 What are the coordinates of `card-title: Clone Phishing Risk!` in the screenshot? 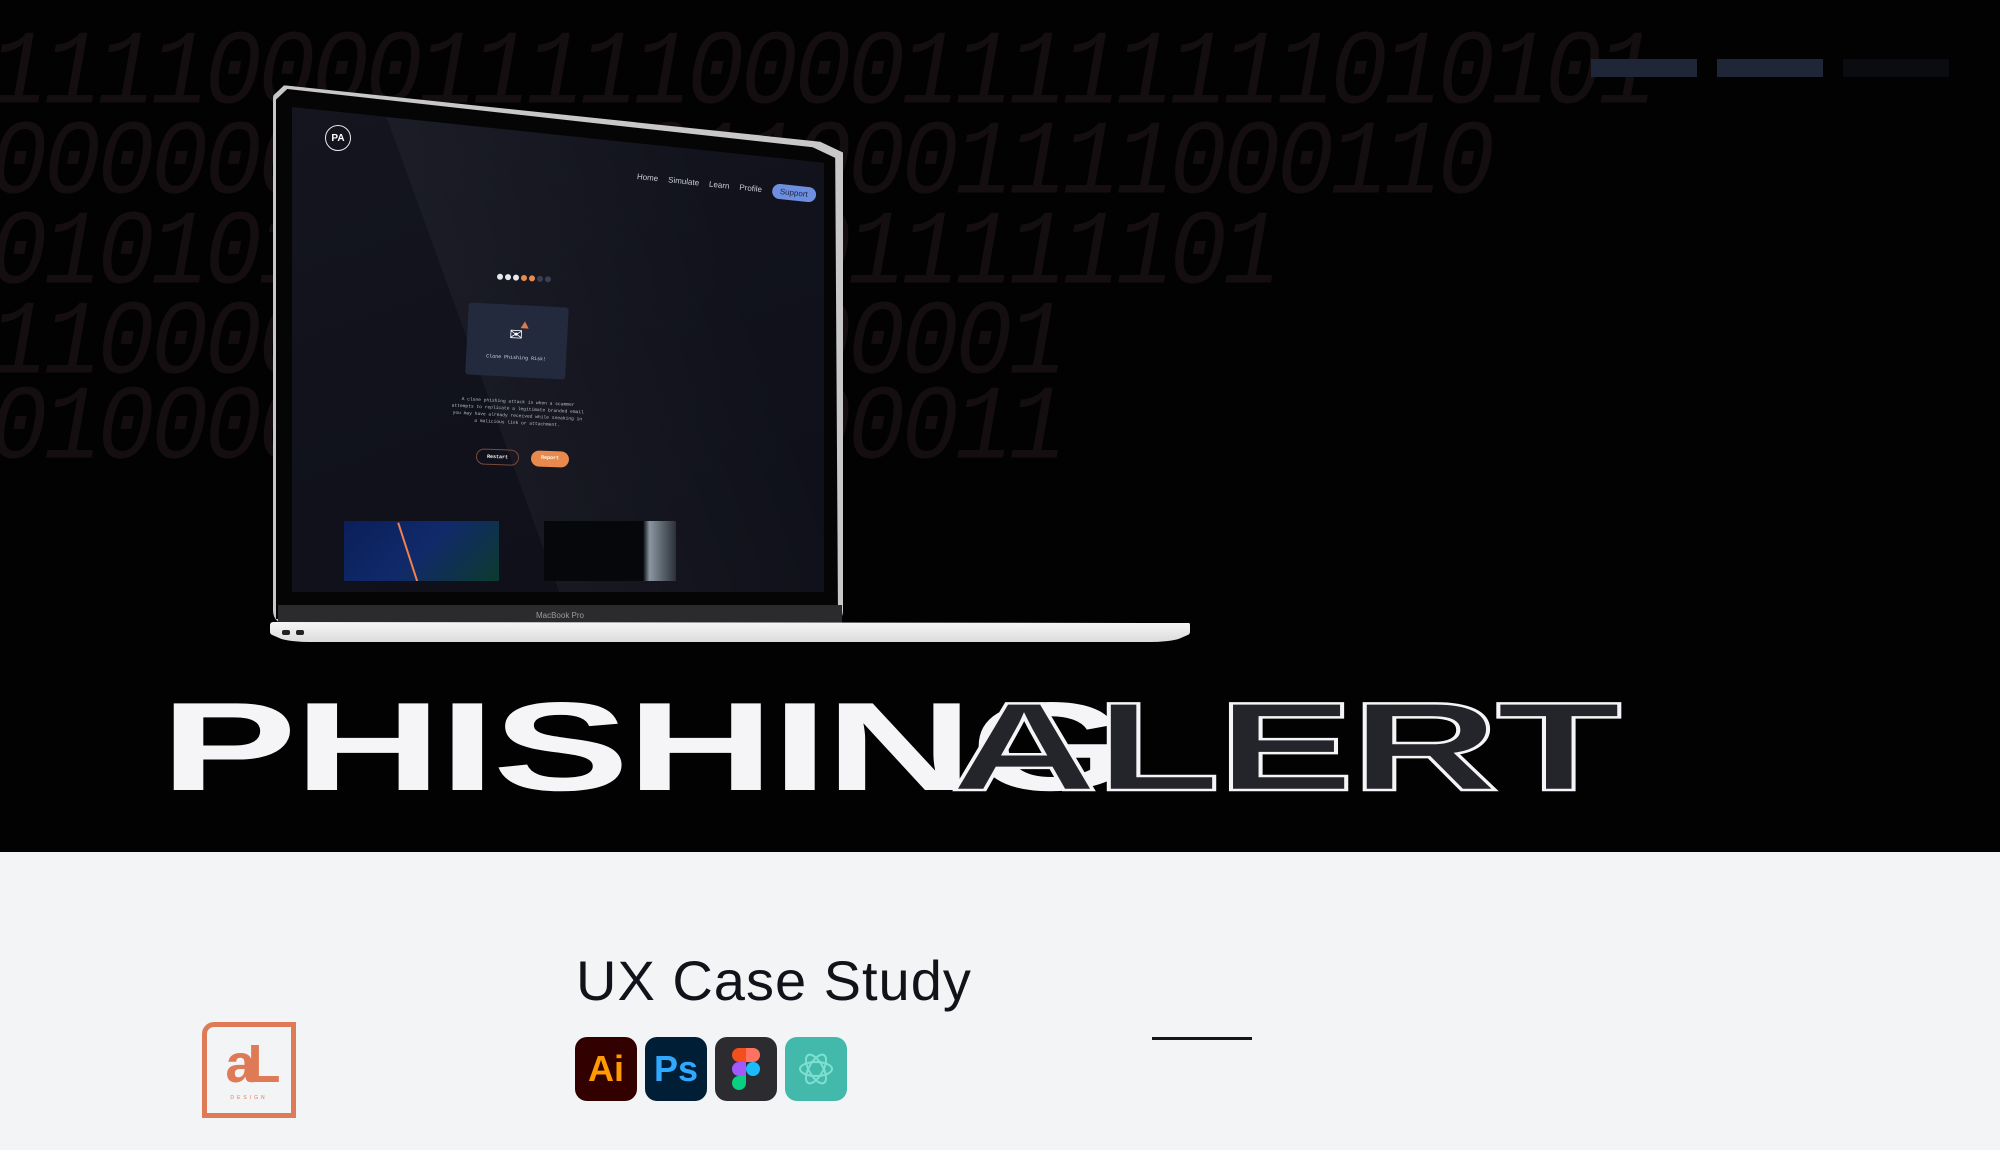 It's located at (516, 358).